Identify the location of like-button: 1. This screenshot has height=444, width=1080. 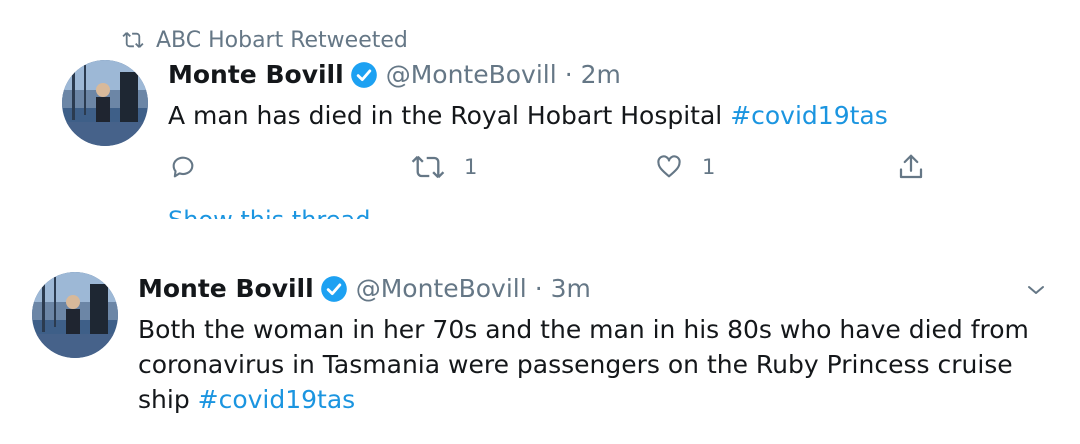
(684, 167).